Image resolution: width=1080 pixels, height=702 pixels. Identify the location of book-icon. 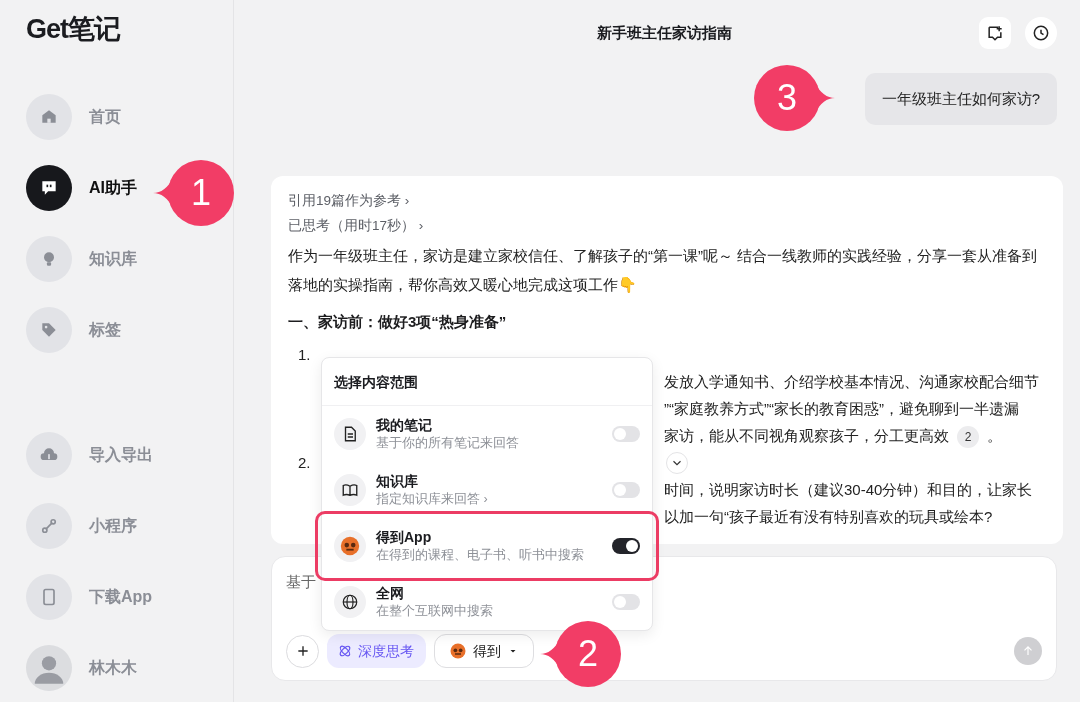
(350, 490).